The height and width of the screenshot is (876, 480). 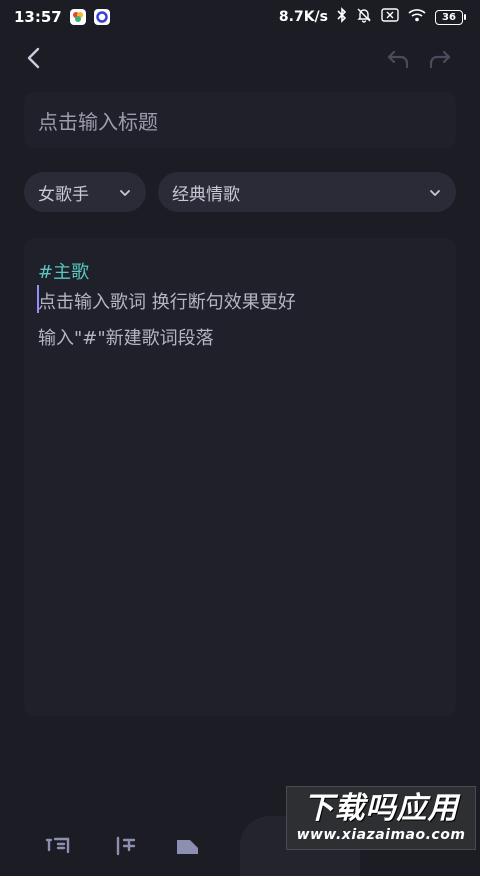 I want to click on watermark: 下载吗应用 www.xiazaimao.com, so click(x=381, y=818).